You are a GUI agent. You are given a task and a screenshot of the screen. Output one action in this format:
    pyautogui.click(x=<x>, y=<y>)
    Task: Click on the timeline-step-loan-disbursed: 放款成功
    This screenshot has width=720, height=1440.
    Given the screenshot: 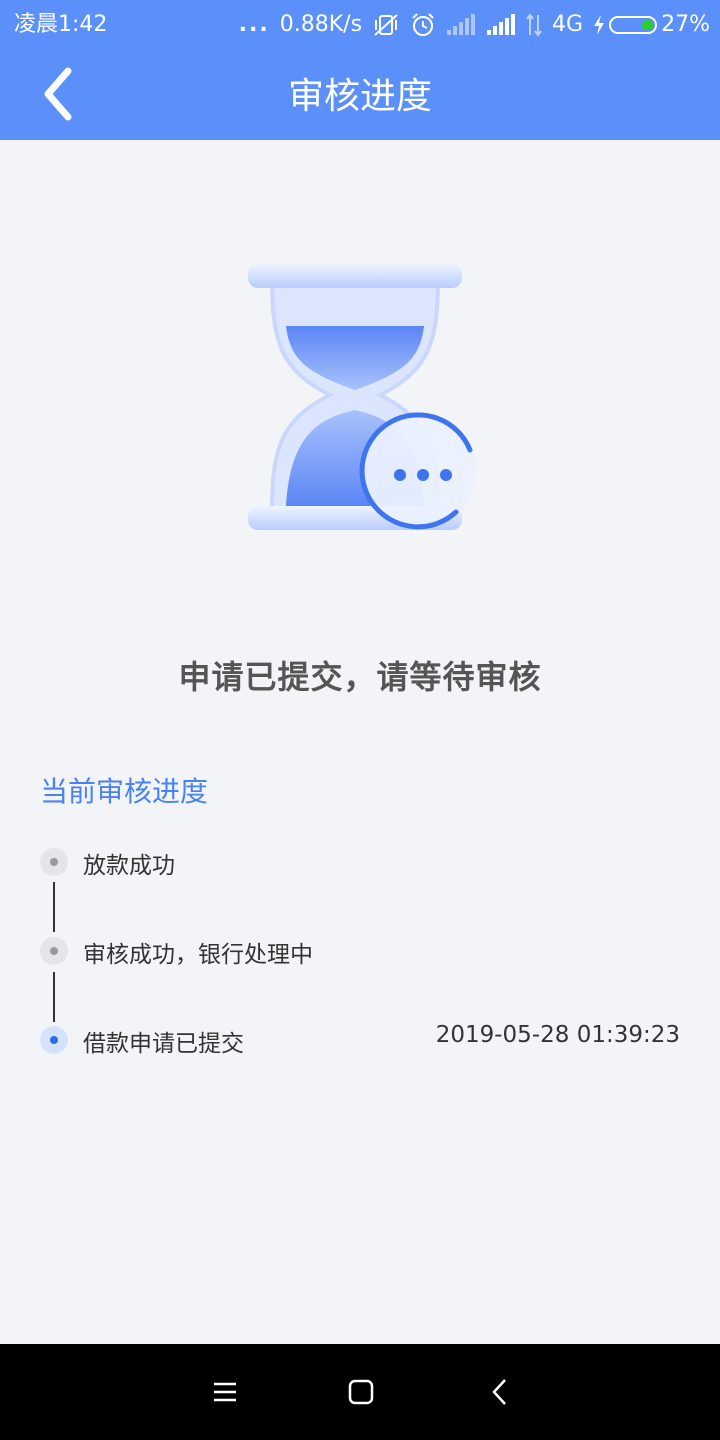 What is the action you would take?
    pyautogui.click(x=360, y=862)
    